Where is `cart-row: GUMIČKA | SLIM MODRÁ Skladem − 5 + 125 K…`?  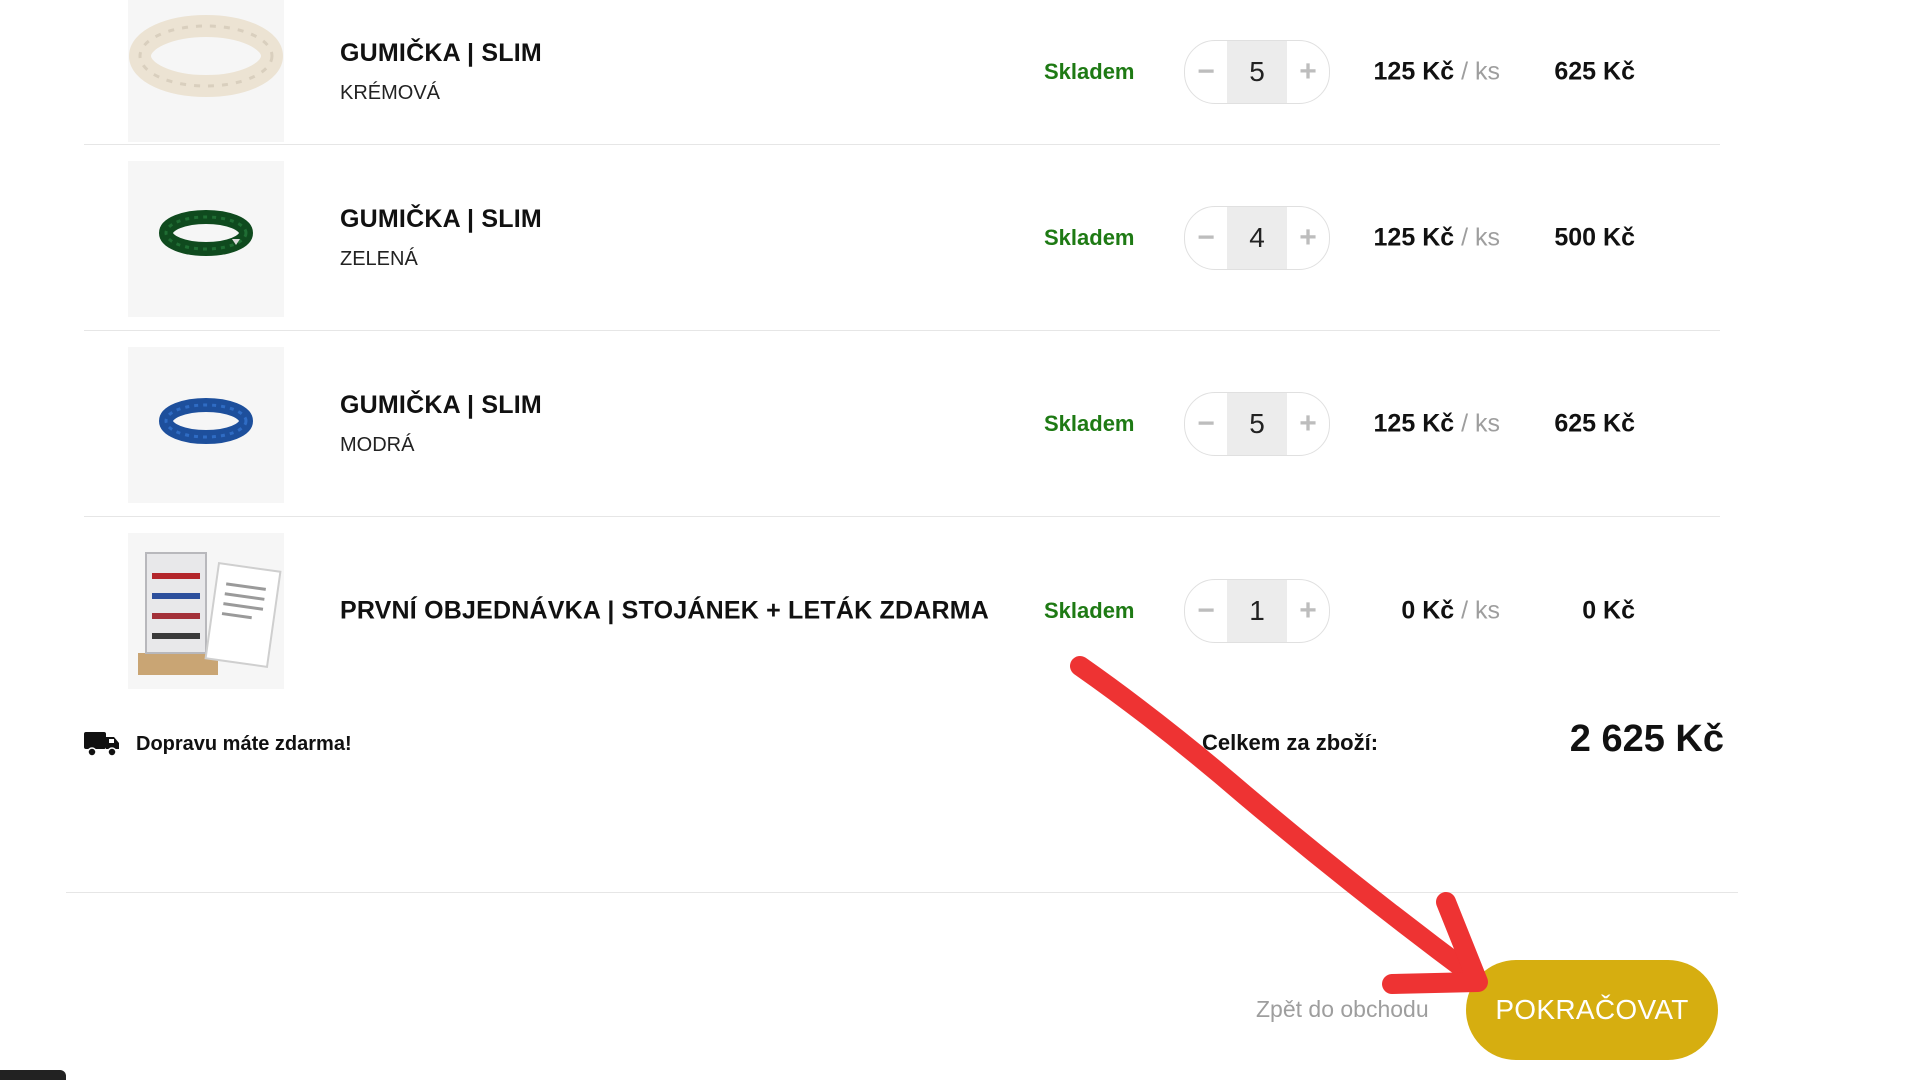 cart-row: GUMIČKA | SLIM MODRÁ Skladem − 5 + 125 K… is located at coordinates (902, 424).